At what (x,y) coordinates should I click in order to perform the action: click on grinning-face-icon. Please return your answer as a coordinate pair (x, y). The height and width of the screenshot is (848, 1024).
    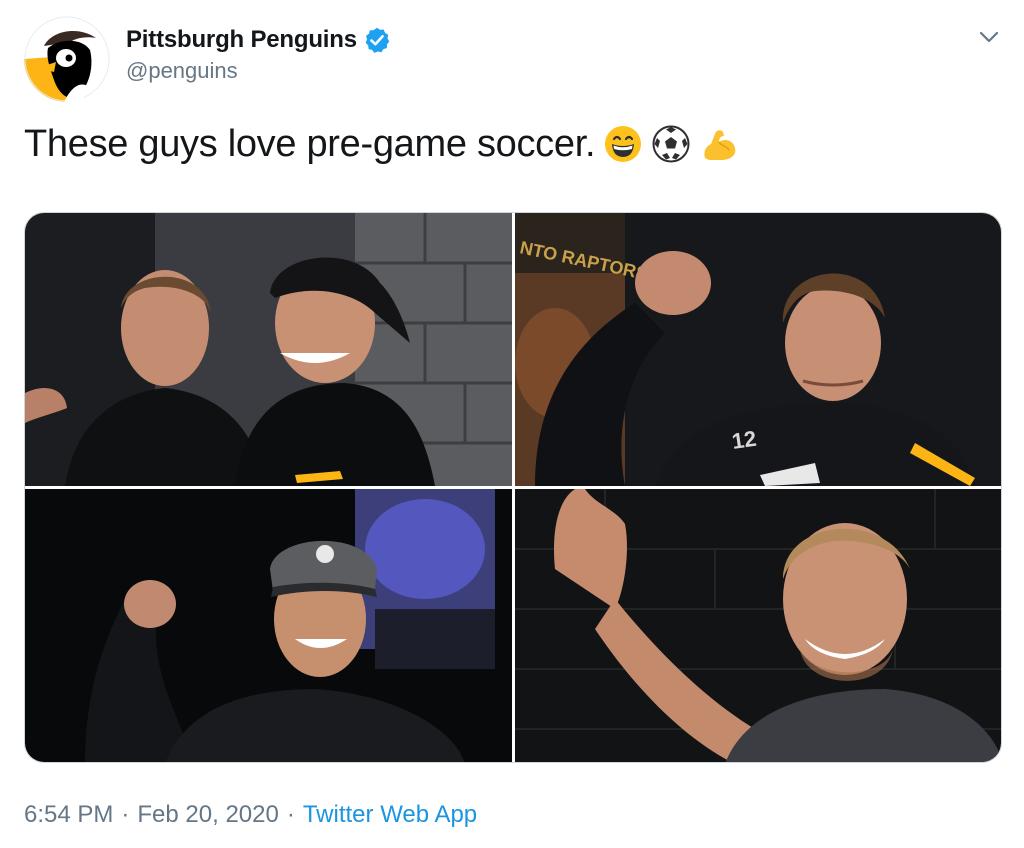
    Looking at the image, I should click on (623, 144).